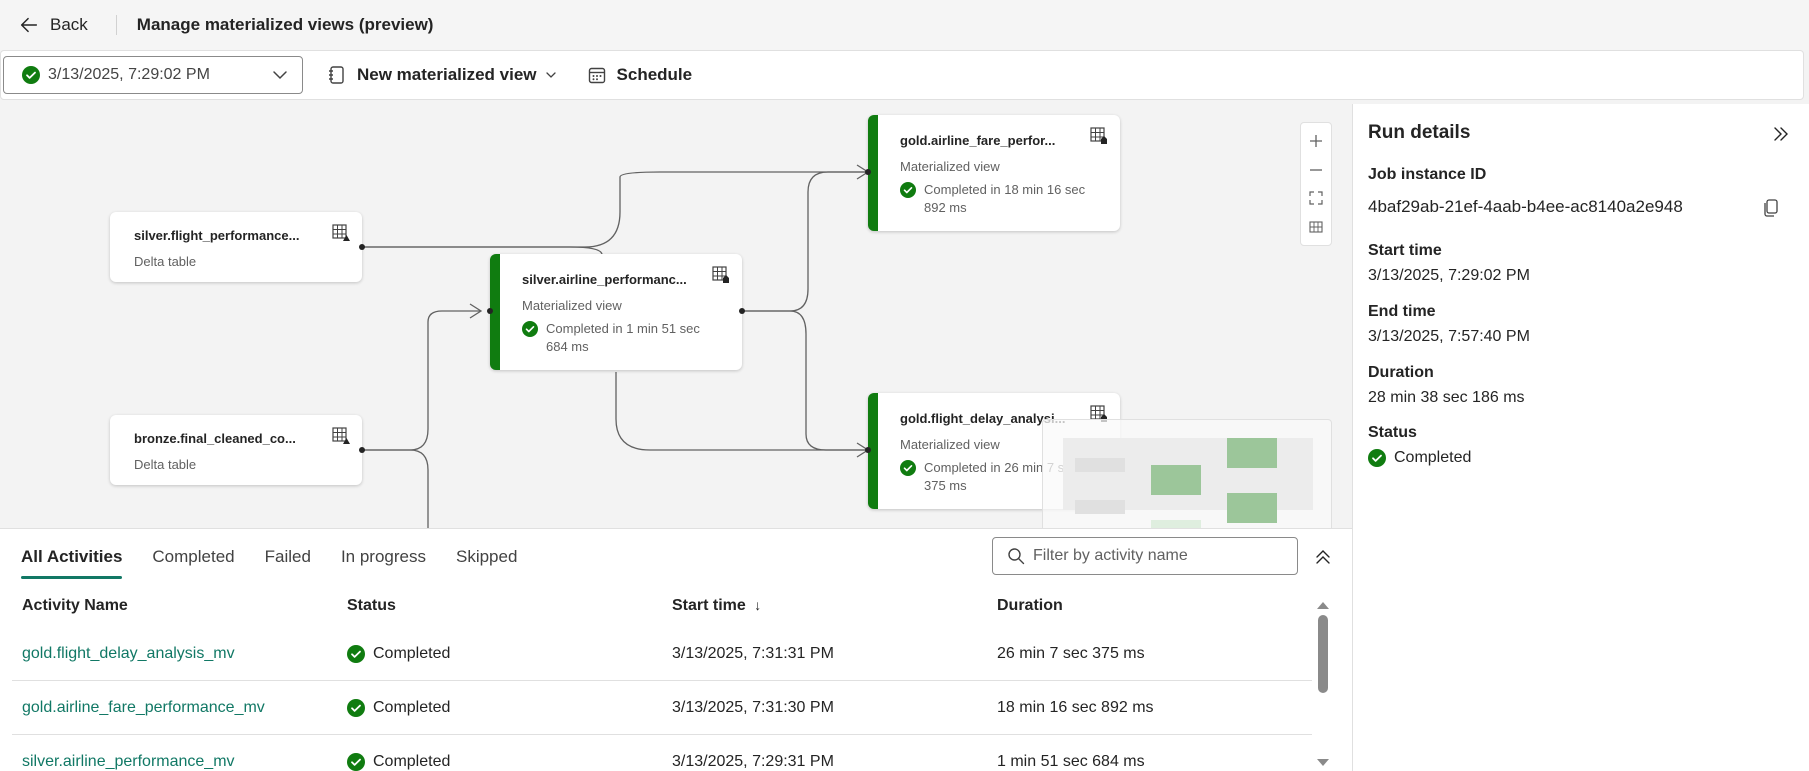 Image resolution: width=1809 pixels, height=771 pixels. I want to click on scroll-up-icon, so click(1323, 605).